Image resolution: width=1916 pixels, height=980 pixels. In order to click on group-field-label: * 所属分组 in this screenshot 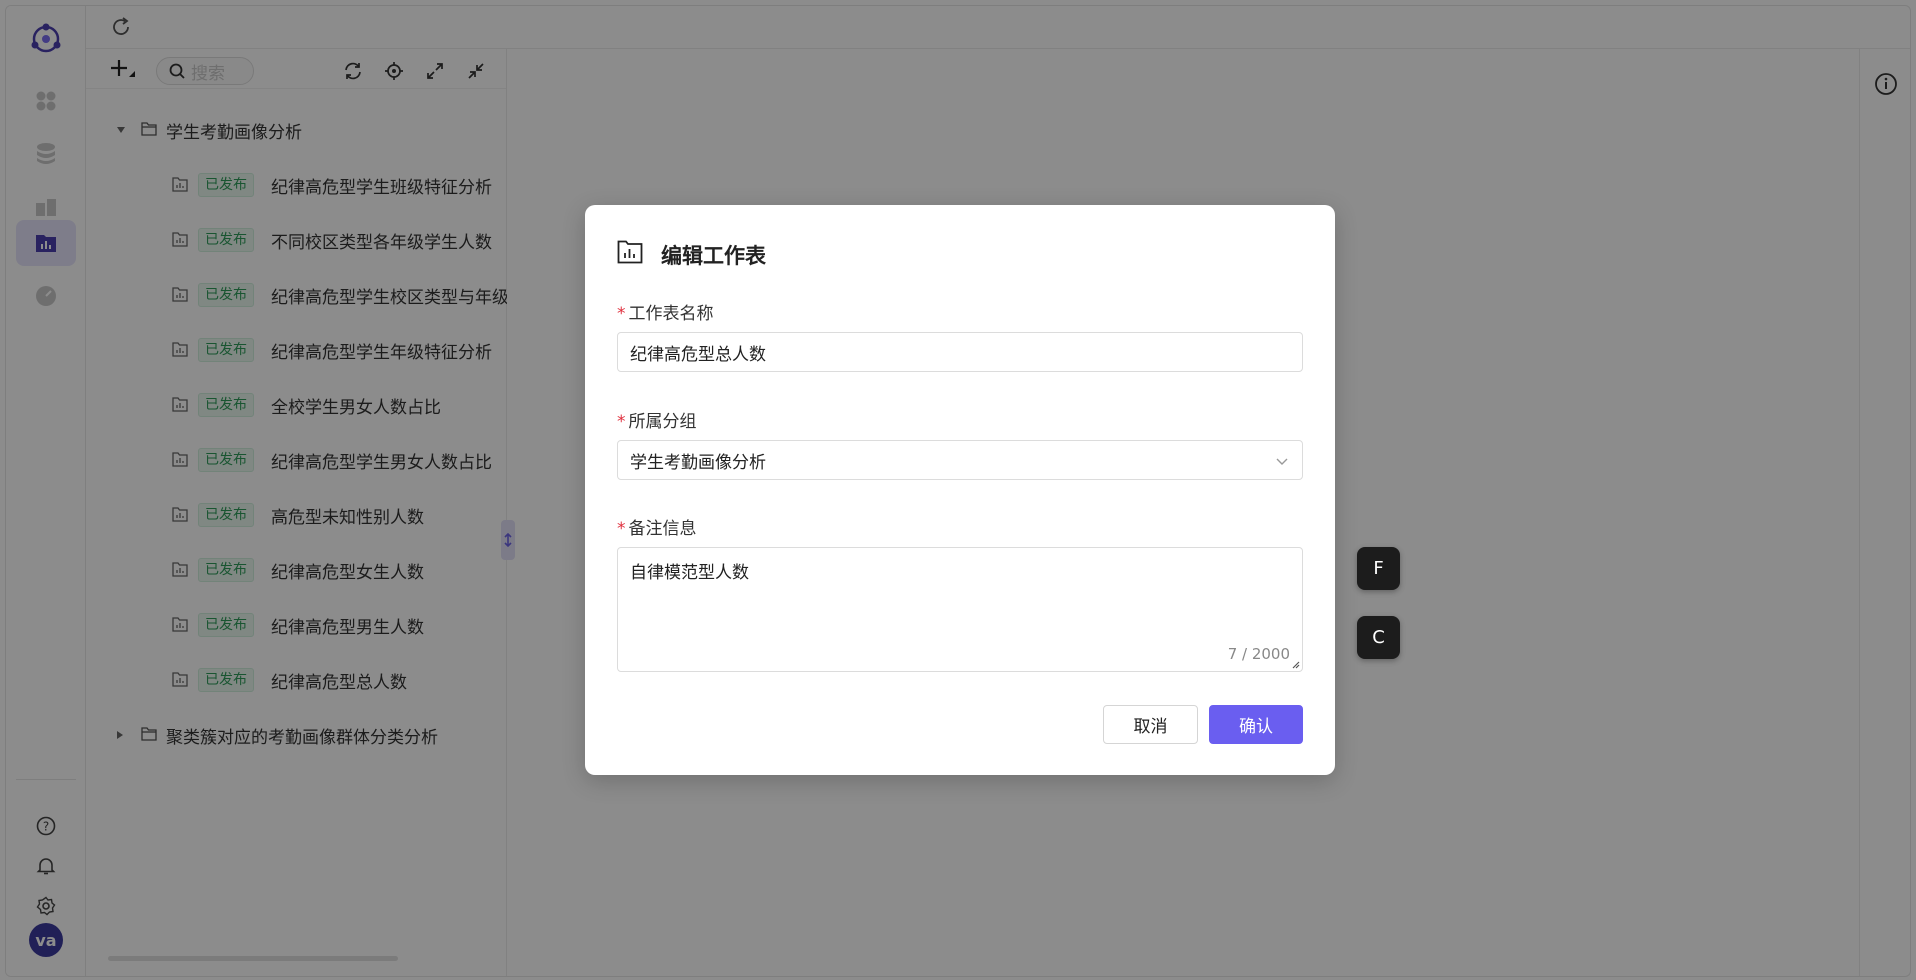, I will do `click(657, 419)`.